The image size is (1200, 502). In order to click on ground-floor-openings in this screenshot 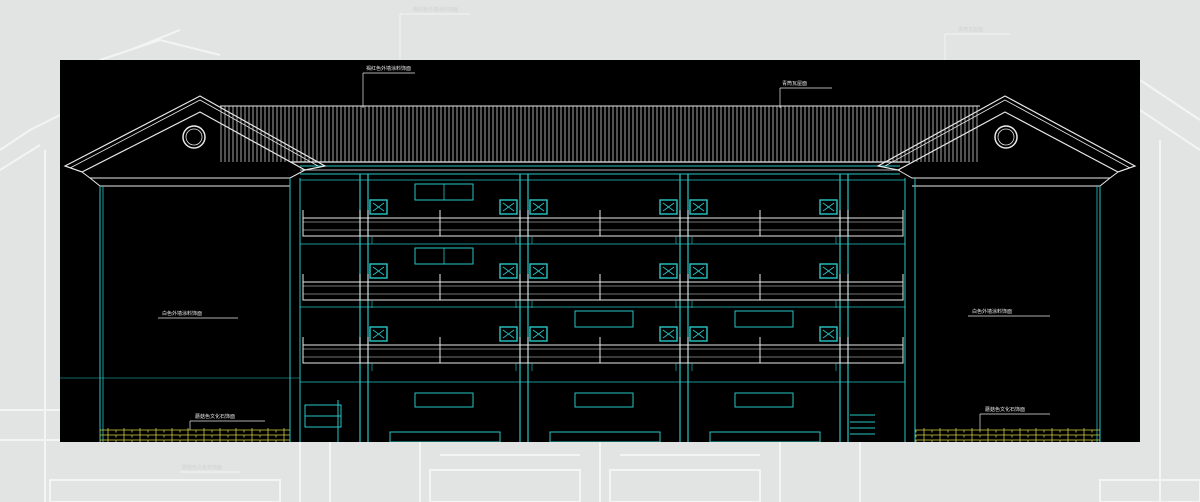, I will do `click(589, 421)`.